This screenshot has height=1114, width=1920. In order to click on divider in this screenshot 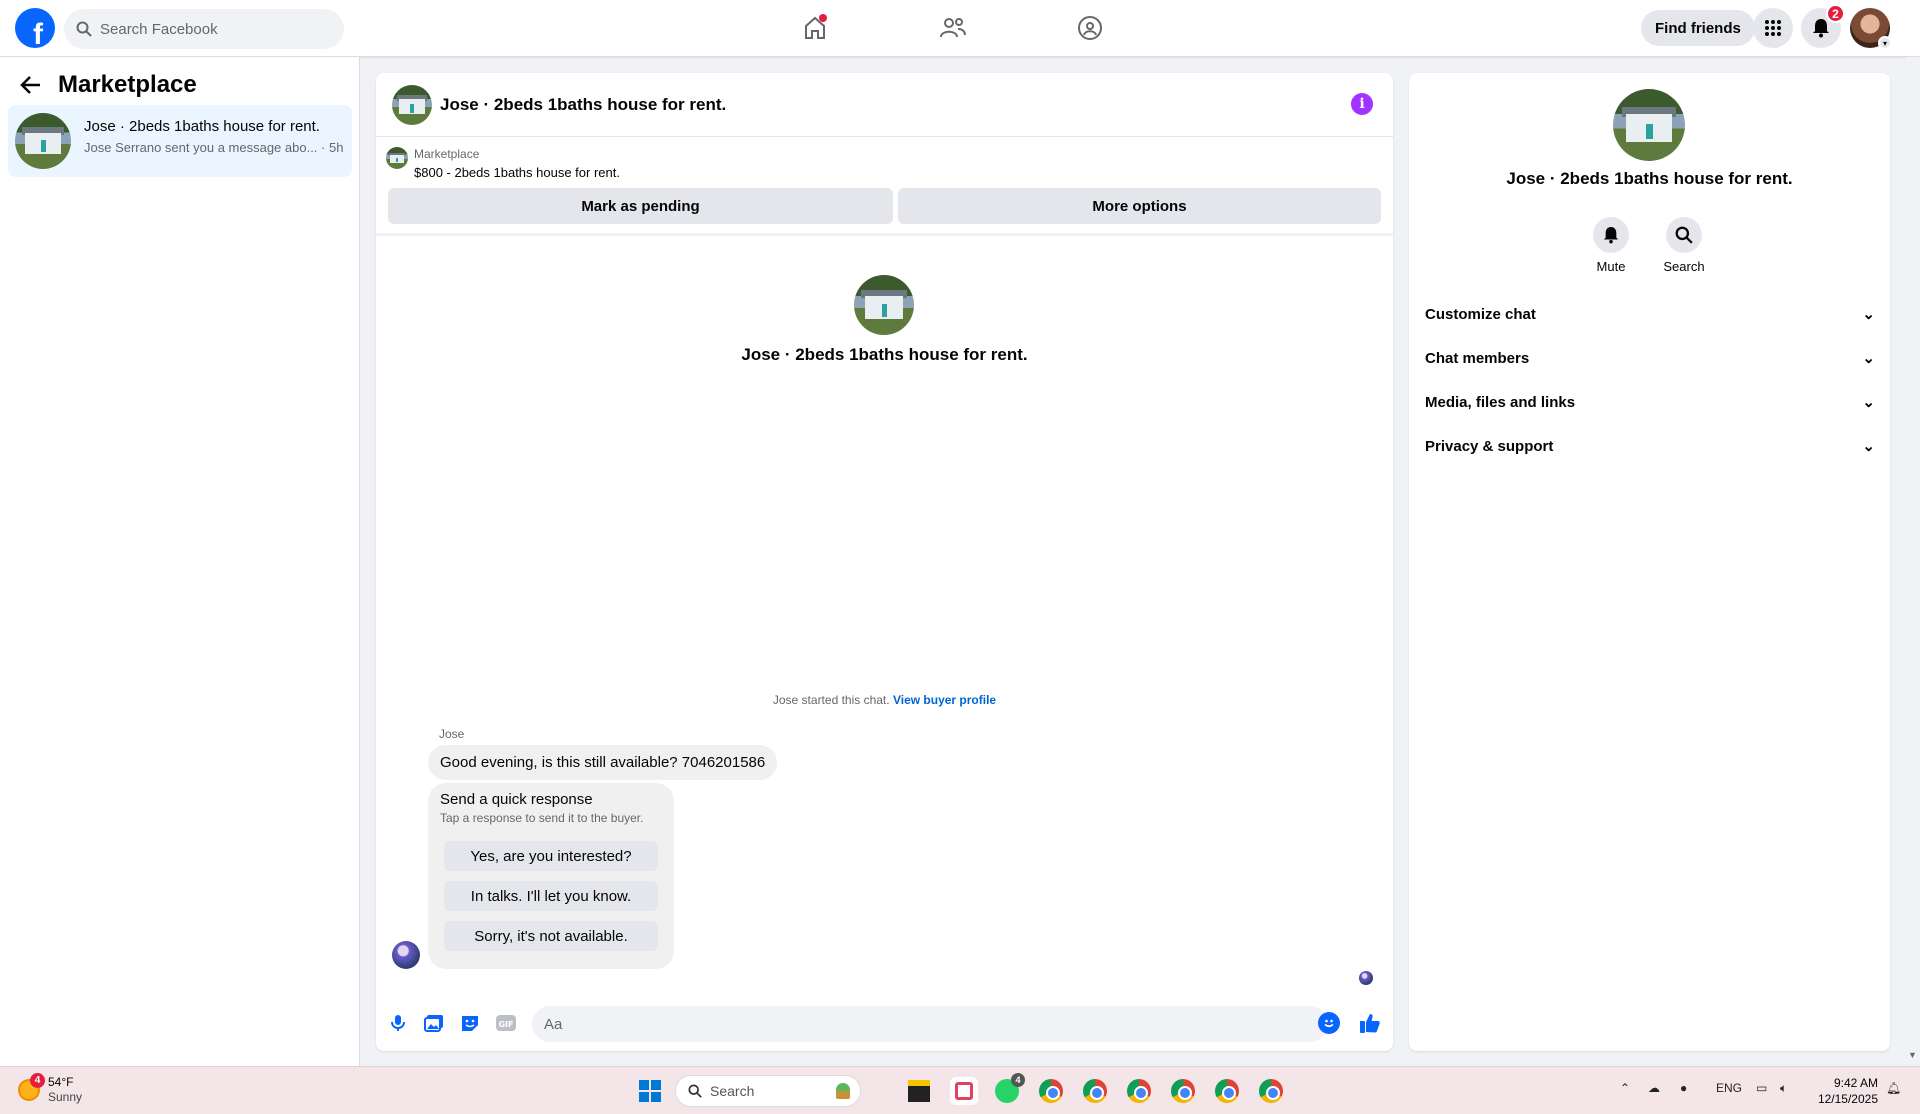, I will do `click(884, 234)`.